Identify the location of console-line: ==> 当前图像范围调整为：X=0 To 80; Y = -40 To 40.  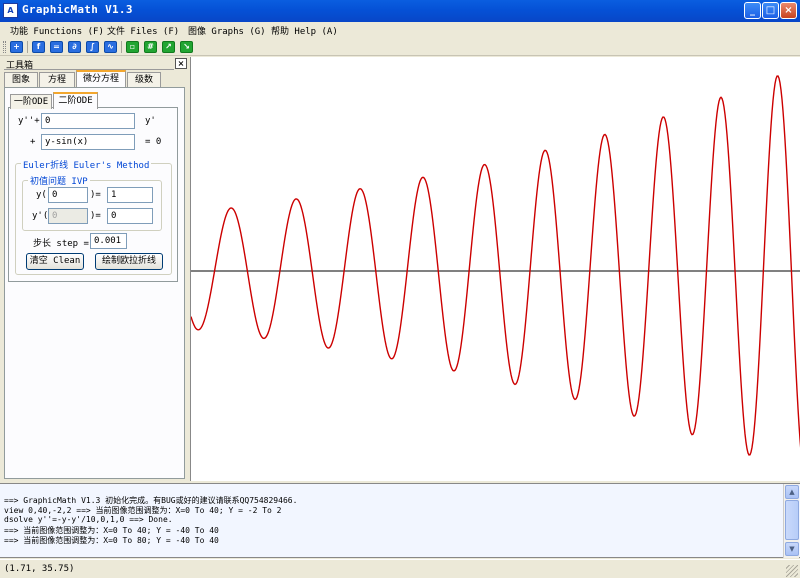
(111, 540).